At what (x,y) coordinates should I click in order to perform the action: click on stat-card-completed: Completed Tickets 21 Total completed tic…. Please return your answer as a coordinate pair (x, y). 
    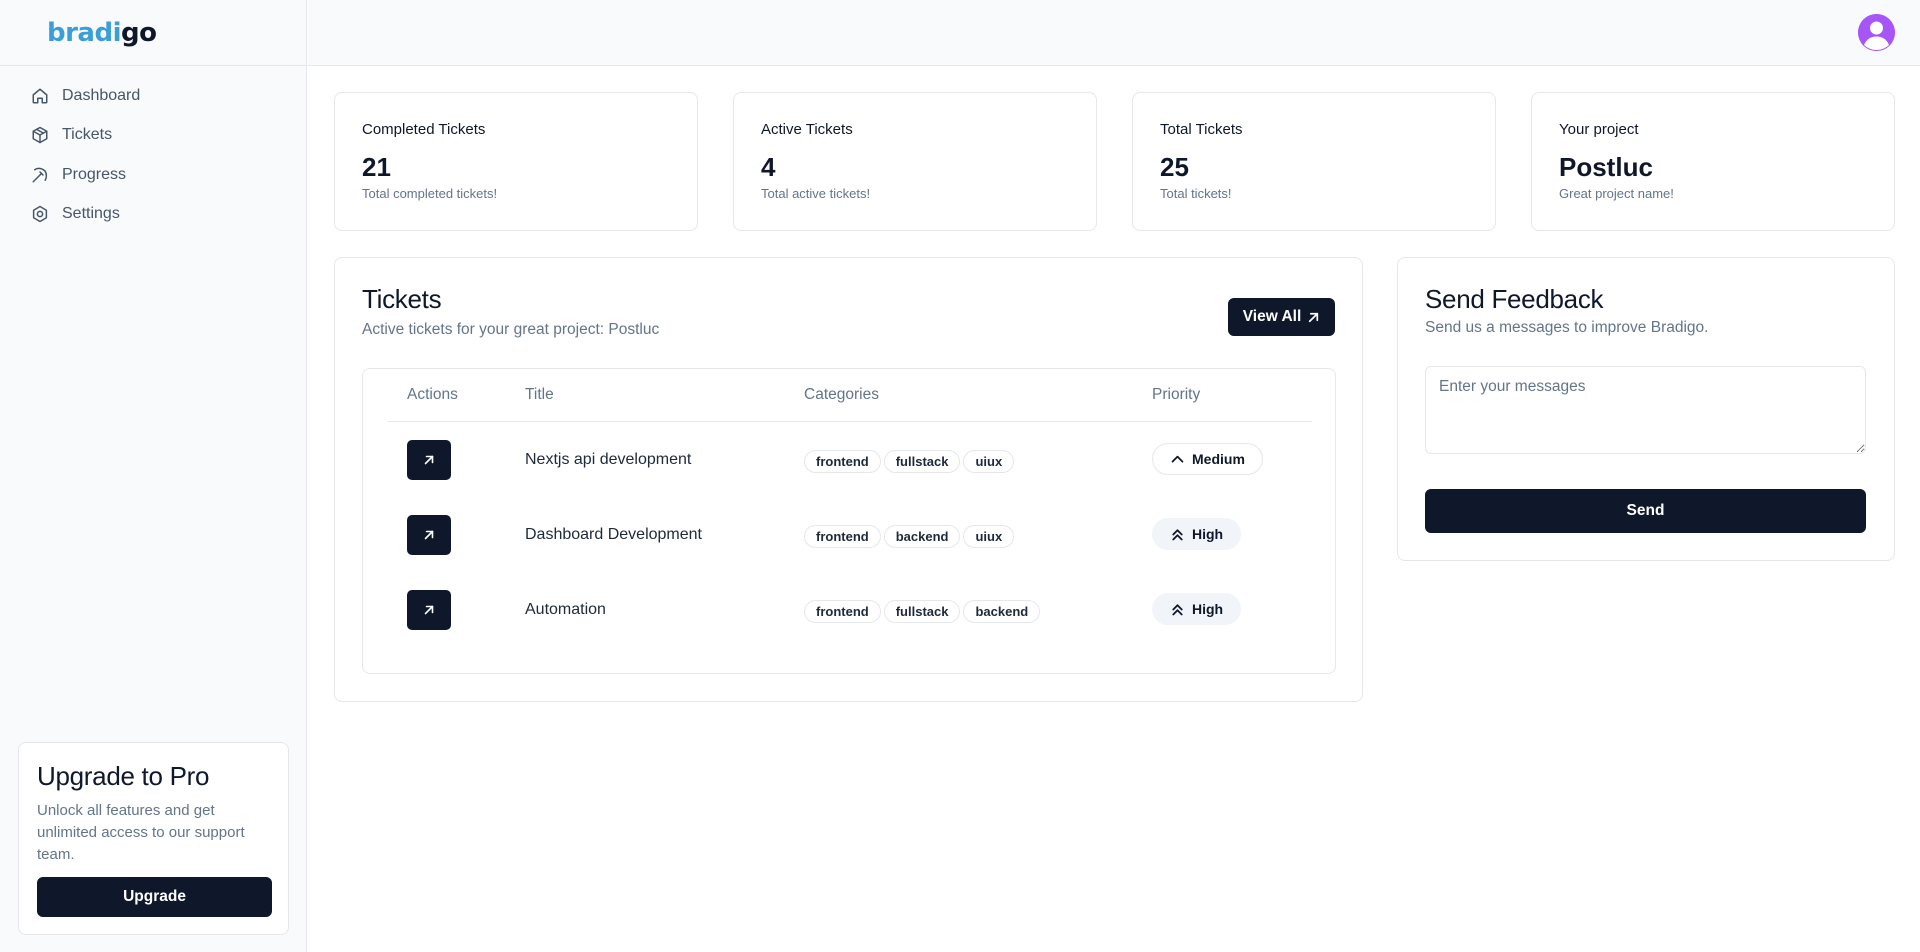
    Looking at the image, I should click on (516, 161).